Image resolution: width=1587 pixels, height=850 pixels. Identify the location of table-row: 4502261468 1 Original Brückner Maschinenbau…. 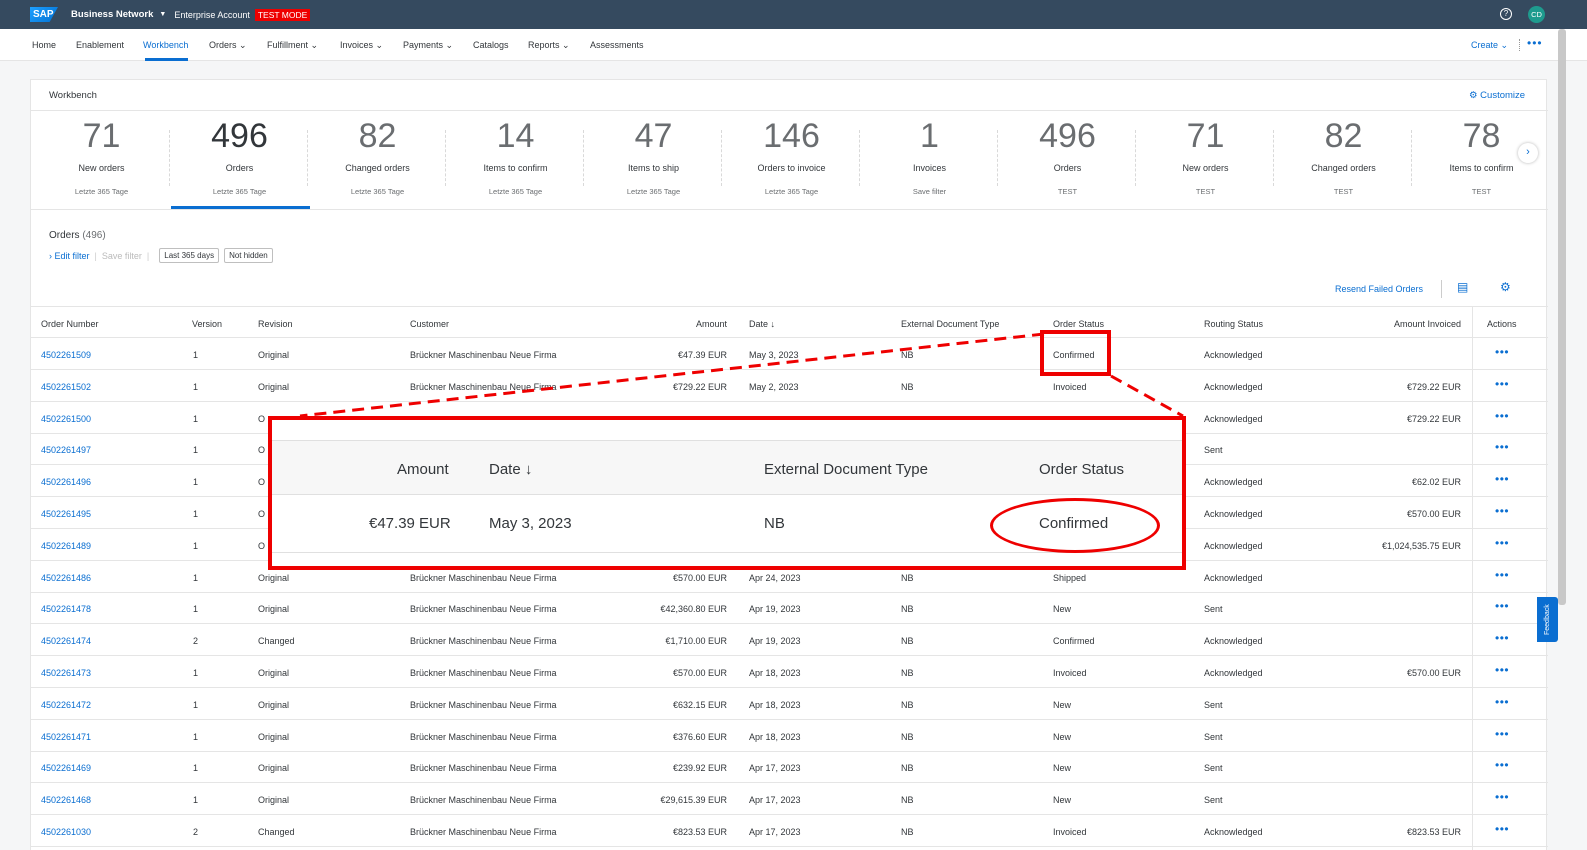
(789, 799).